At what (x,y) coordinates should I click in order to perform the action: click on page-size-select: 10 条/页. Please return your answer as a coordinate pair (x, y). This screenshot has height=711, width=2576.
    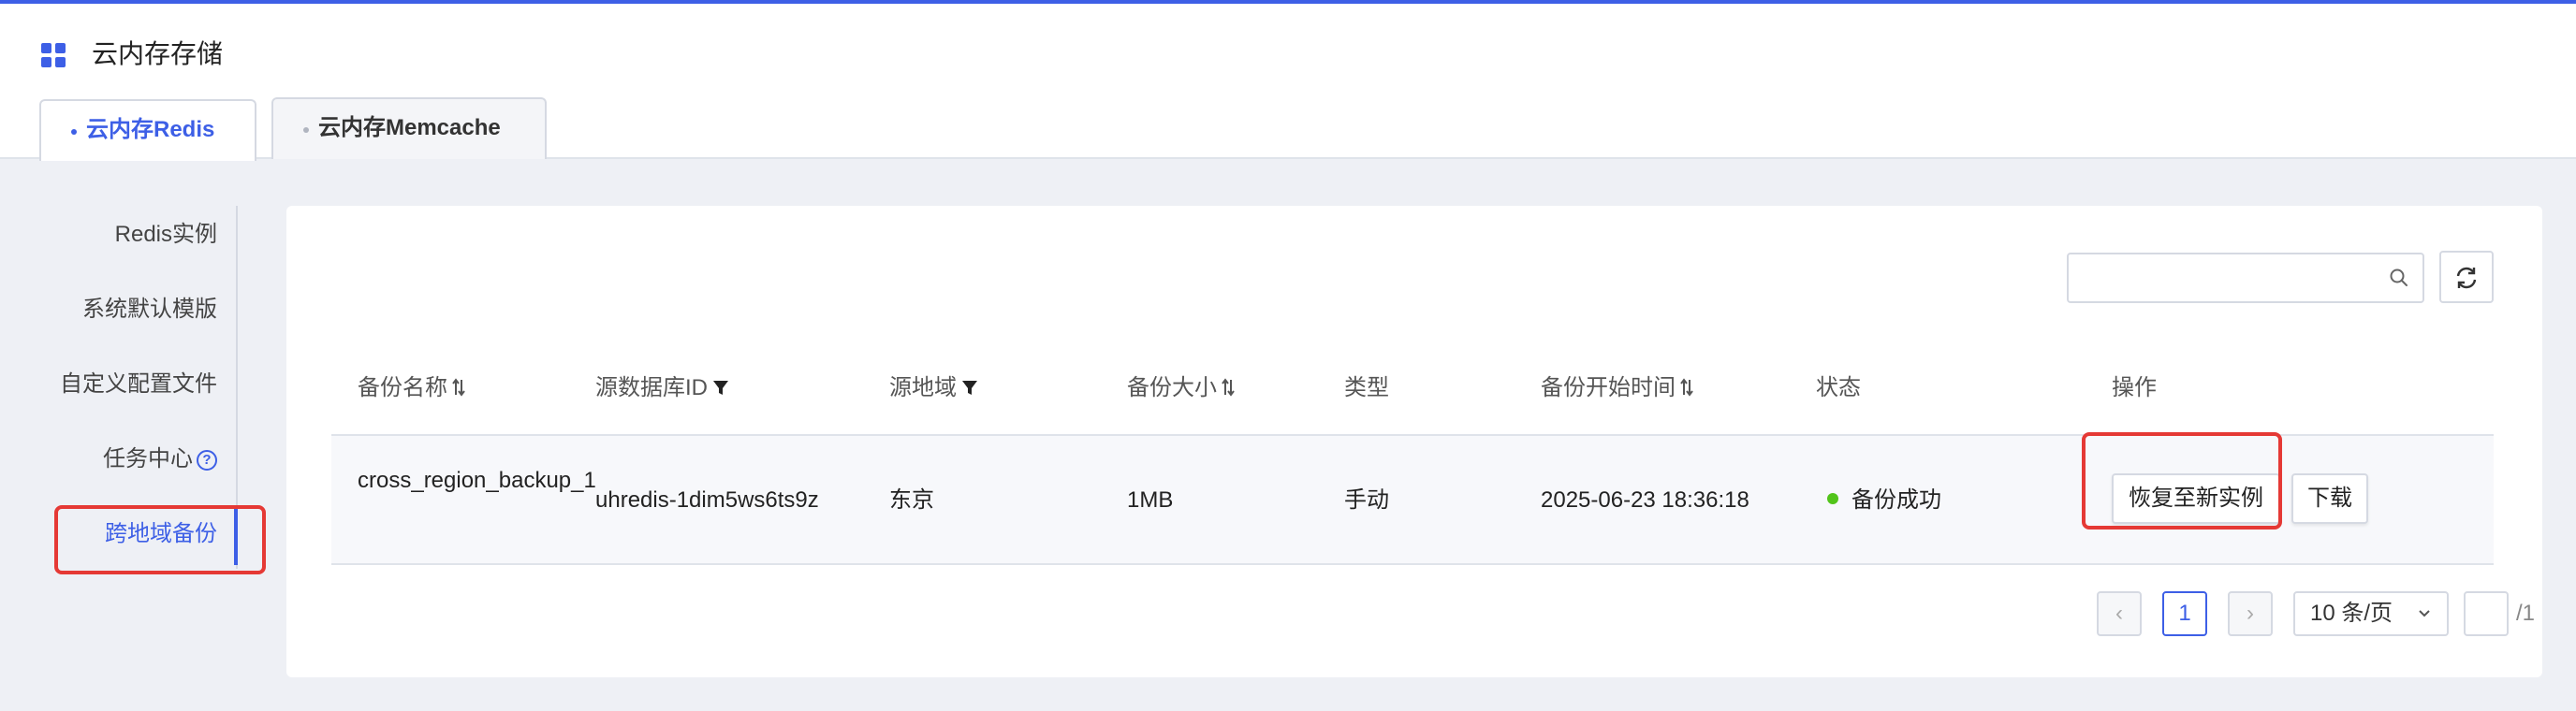
    Looking at the image, I should click on (2371, 613).